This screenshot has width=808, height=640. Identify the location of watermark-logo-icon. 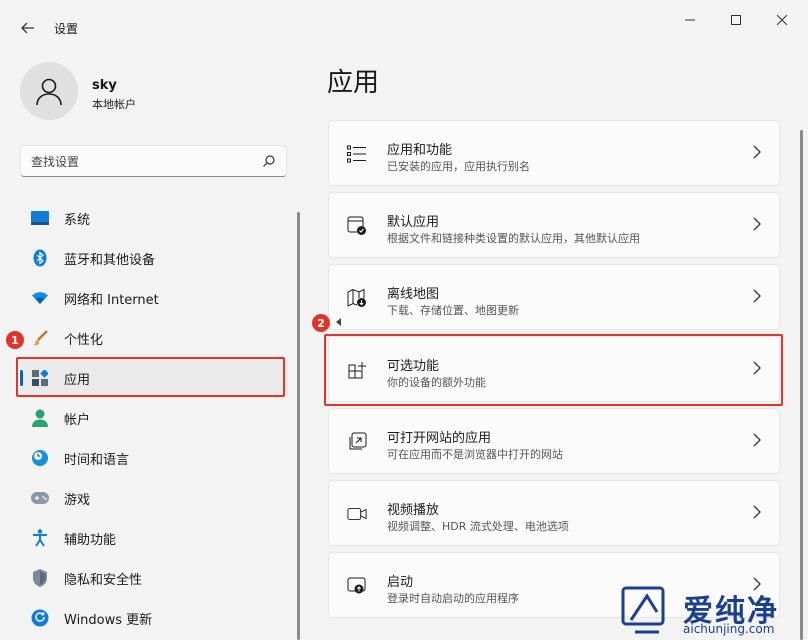
(647, 611).